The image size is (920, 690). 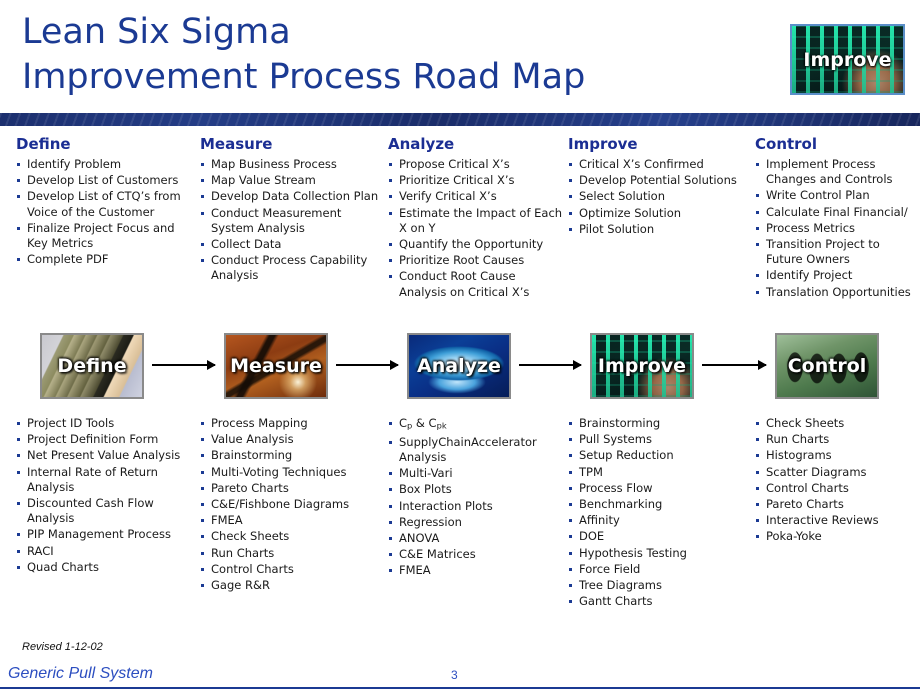 What do you see at coordinates (603, 144) in the screenshot?
I see `column-header-improve: Improve` at bounding box center [603, 144].